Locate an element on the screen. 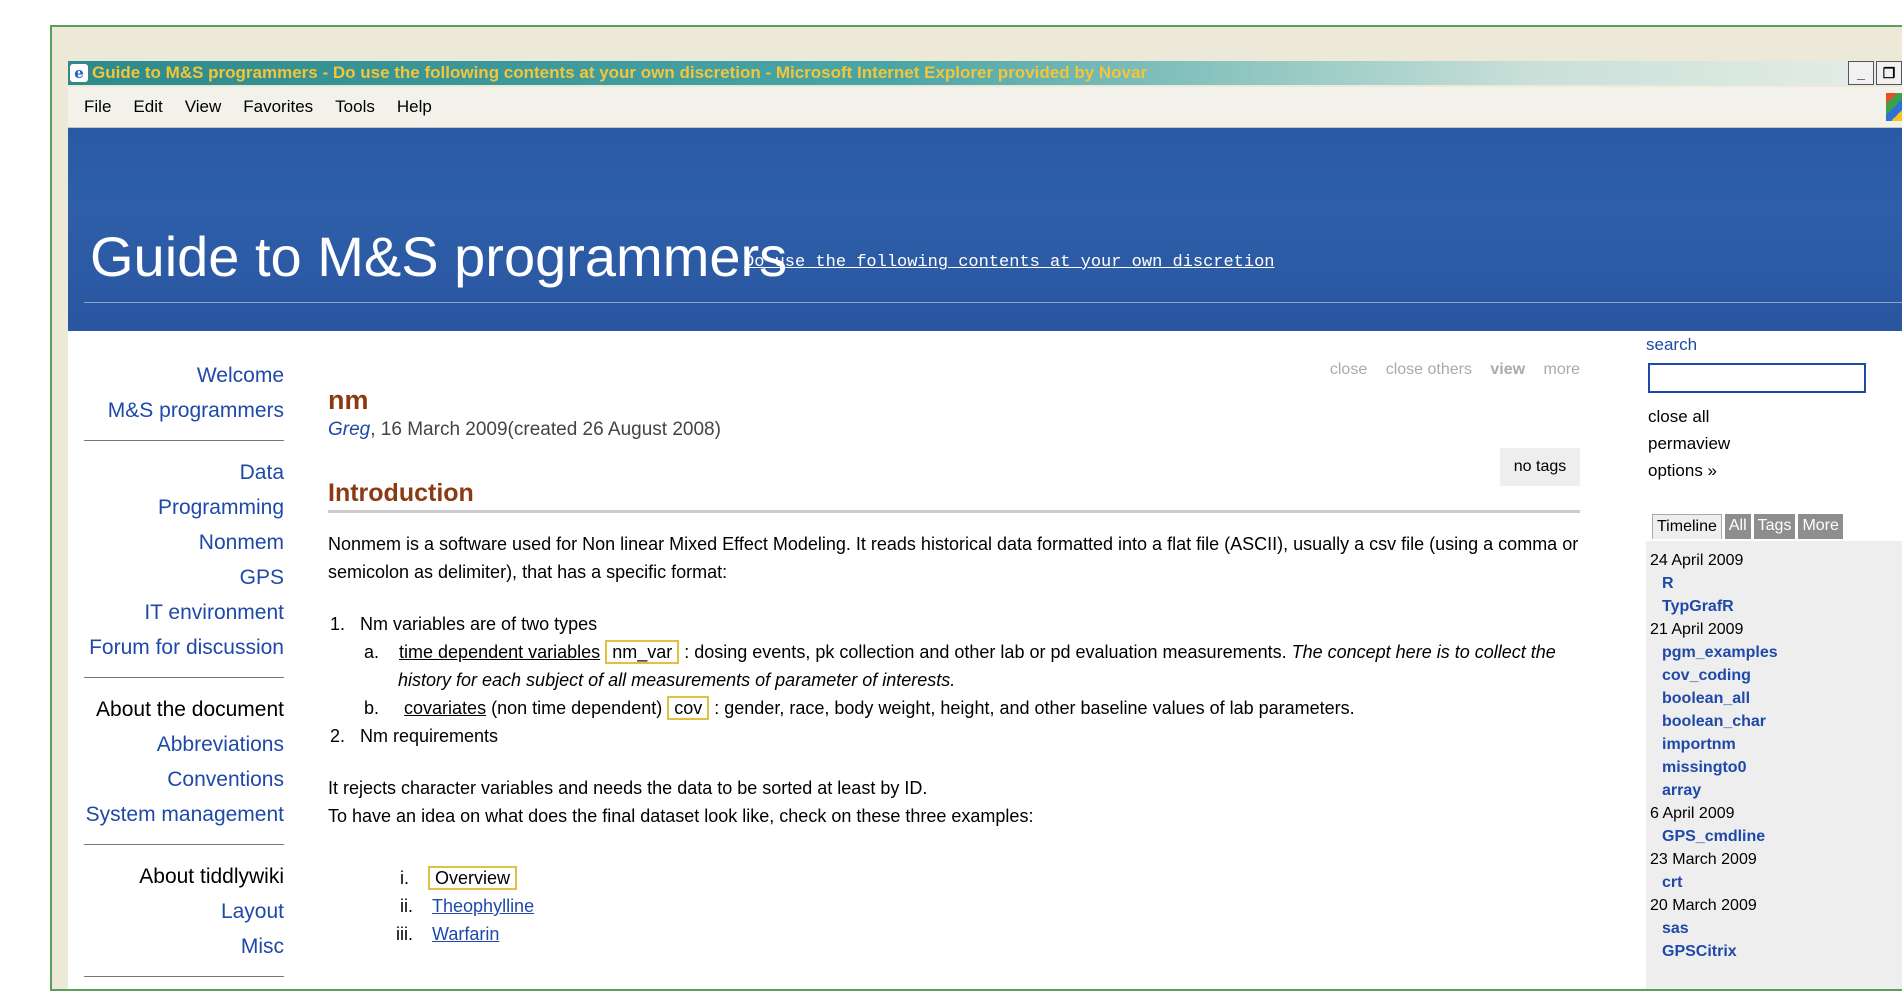  view-command: view is located at coordinates (1507, 369).